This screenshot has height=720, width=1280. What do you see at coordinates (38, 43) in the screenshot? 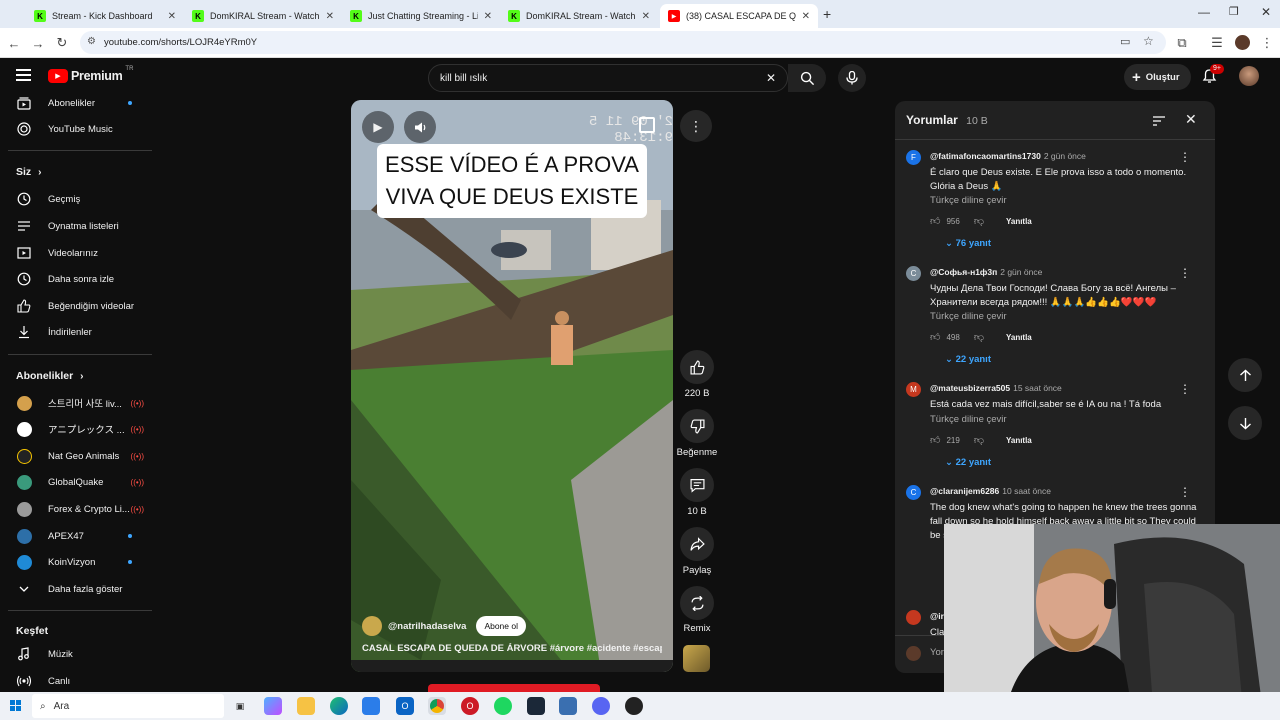
I see `forward-icon: →` at bounding box center [38, 43].